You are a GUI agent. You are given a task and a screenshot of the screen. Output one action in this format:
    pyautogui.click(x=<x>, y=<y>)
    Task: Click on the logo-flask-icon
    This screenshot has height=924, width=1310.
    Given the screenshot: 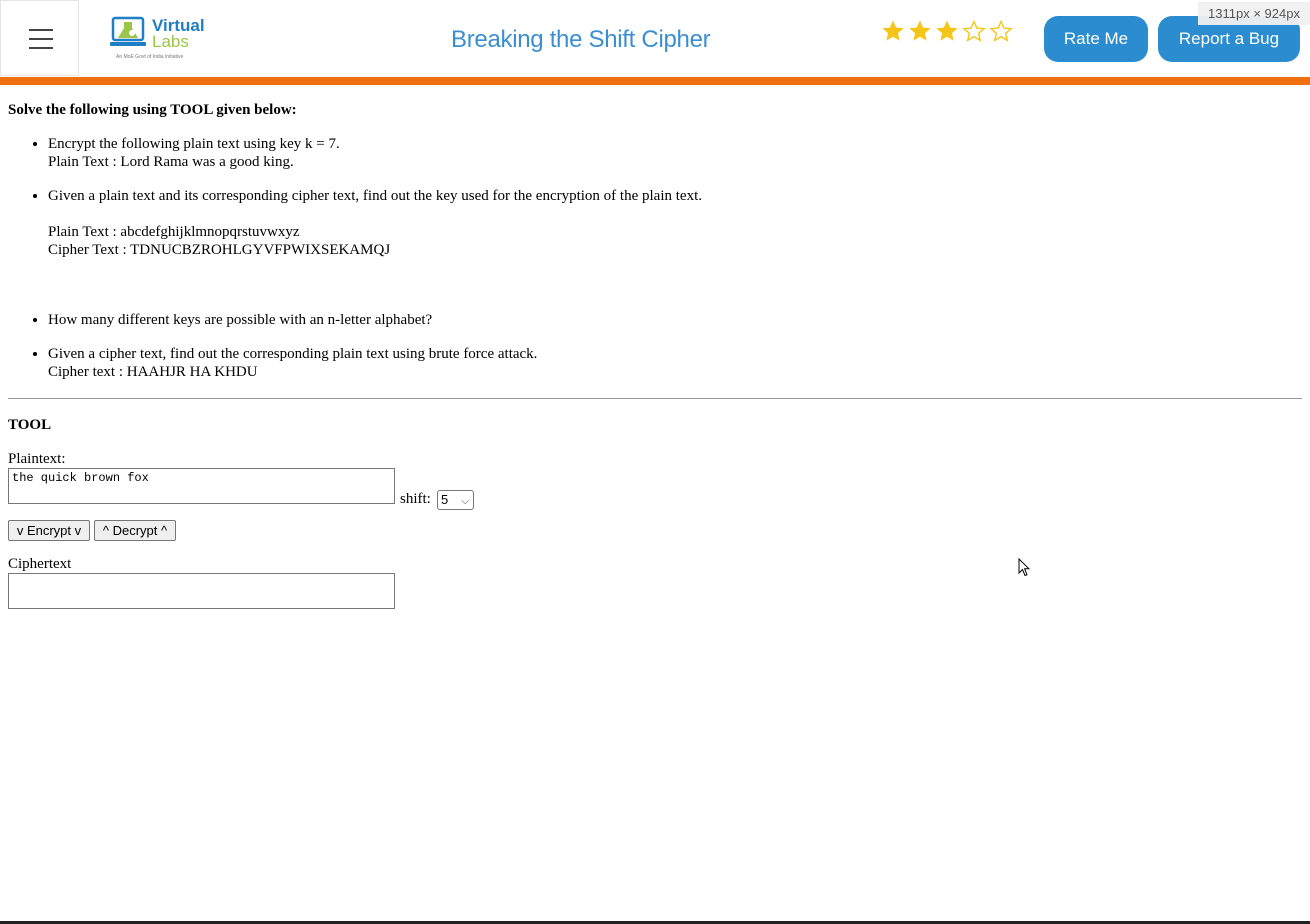 What is the action you would take?
    pyautogui.click(x=128, y=31)
    